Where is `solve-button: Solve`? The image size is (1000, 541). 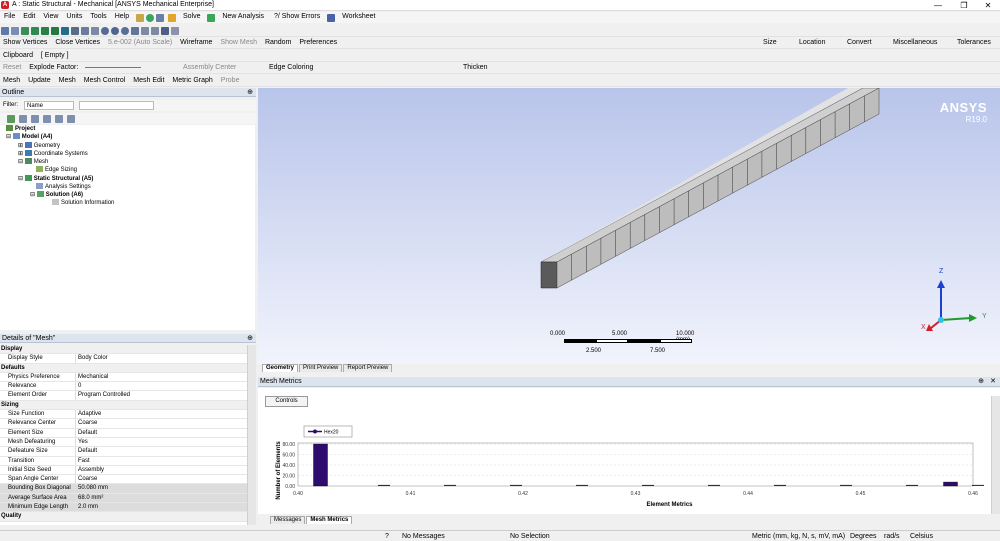
solve-button: Solve is located at coordinates (192, 16).